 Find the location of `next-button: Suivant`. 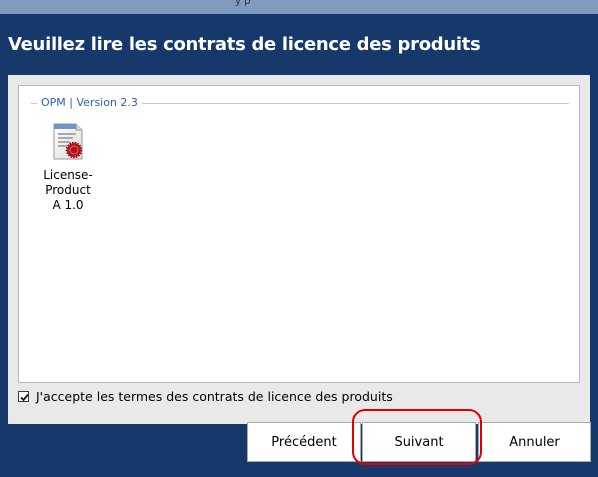

next-button: Suivant is located at coordinates (419, 442).